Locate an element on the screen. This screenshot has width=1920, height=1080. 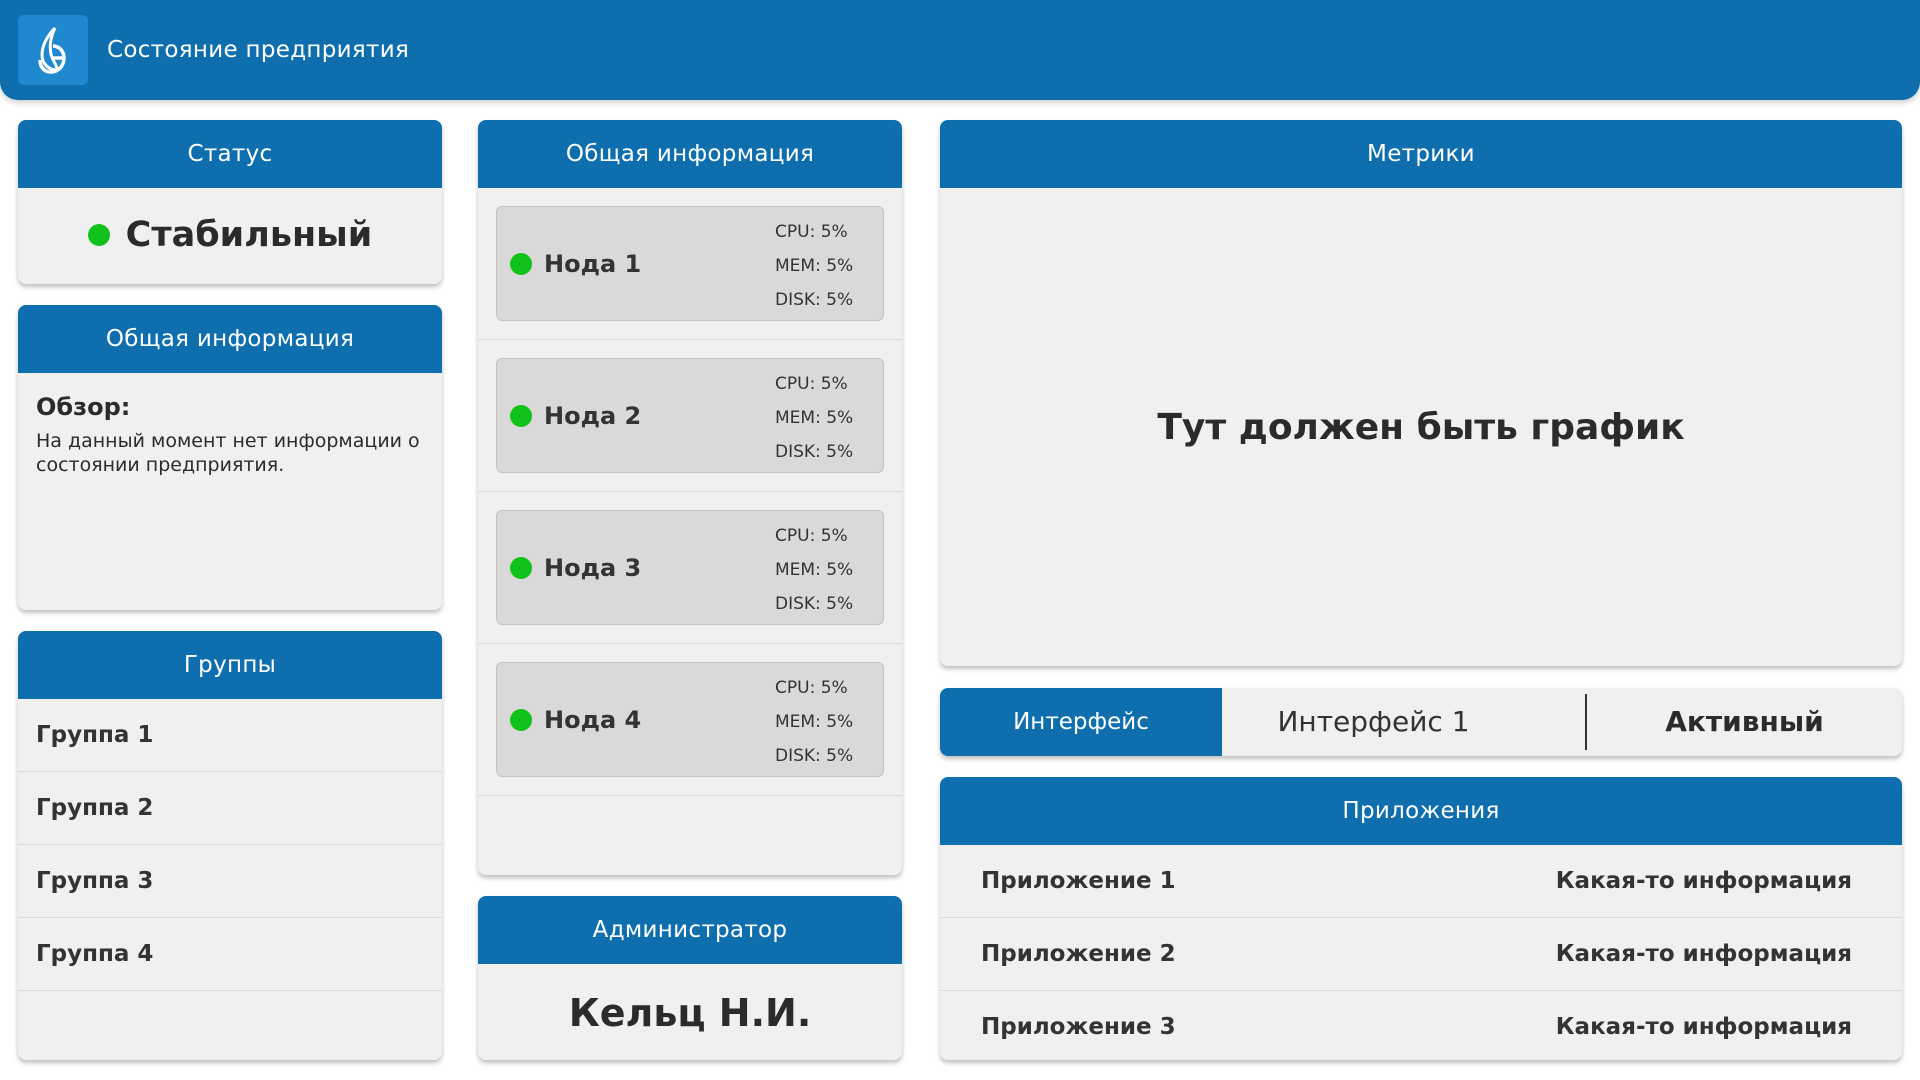
status-body: Стабильный is located at coordinates (230, 235).